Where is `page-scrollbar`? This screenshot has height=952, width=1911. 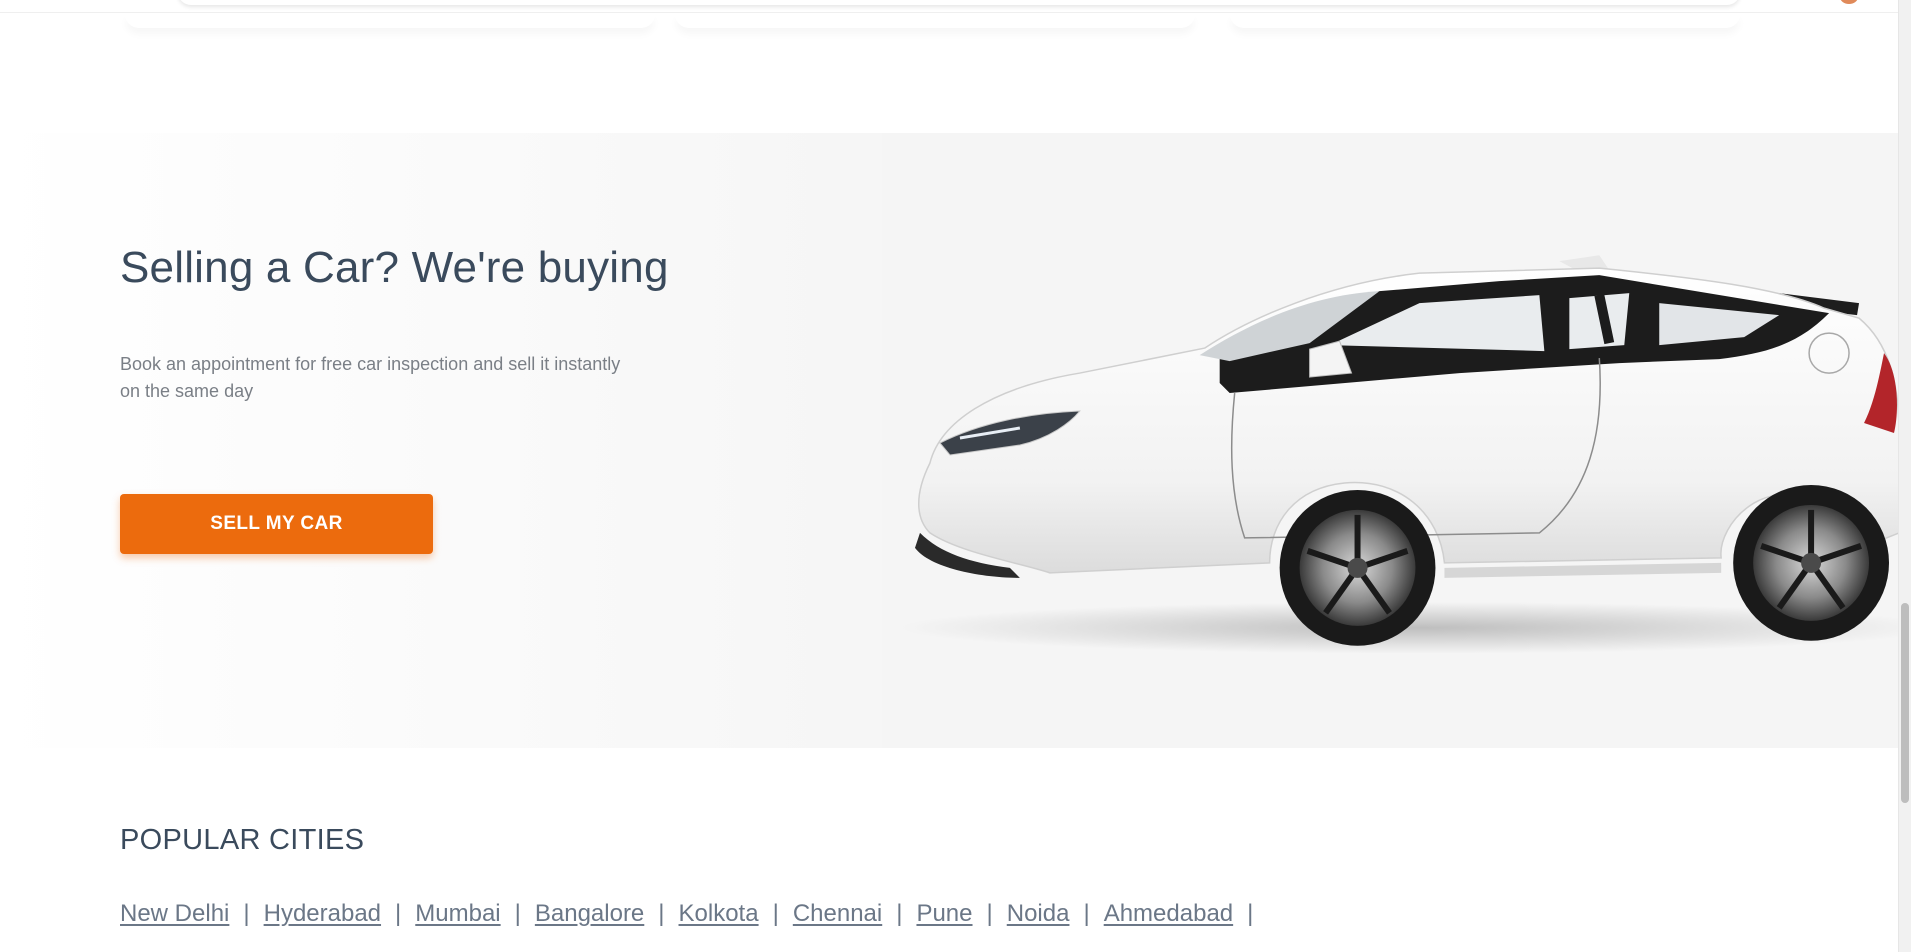 page-scrollbar is located at coordinates (1904, 476).